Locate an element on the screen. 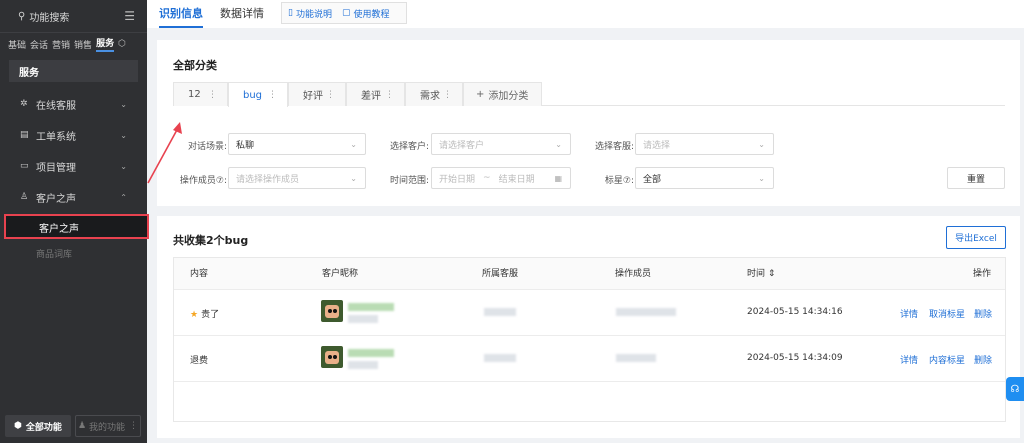  date-range-picker: 开始日期 ~ 结束日期 ▦ is located at coordinates (501, 178).